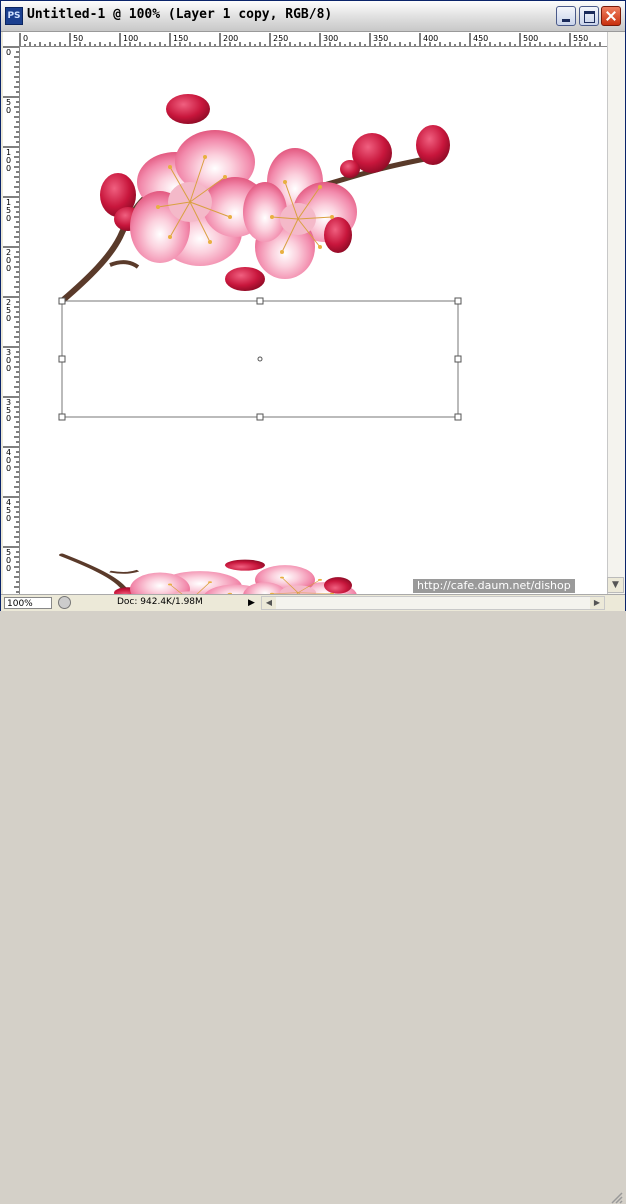 This screenshot has height=1204, width=626. What do you see at coordinates (580, 38) in the screenshot?
I see `ruler-label: 550` at bounding box center [580, 38].